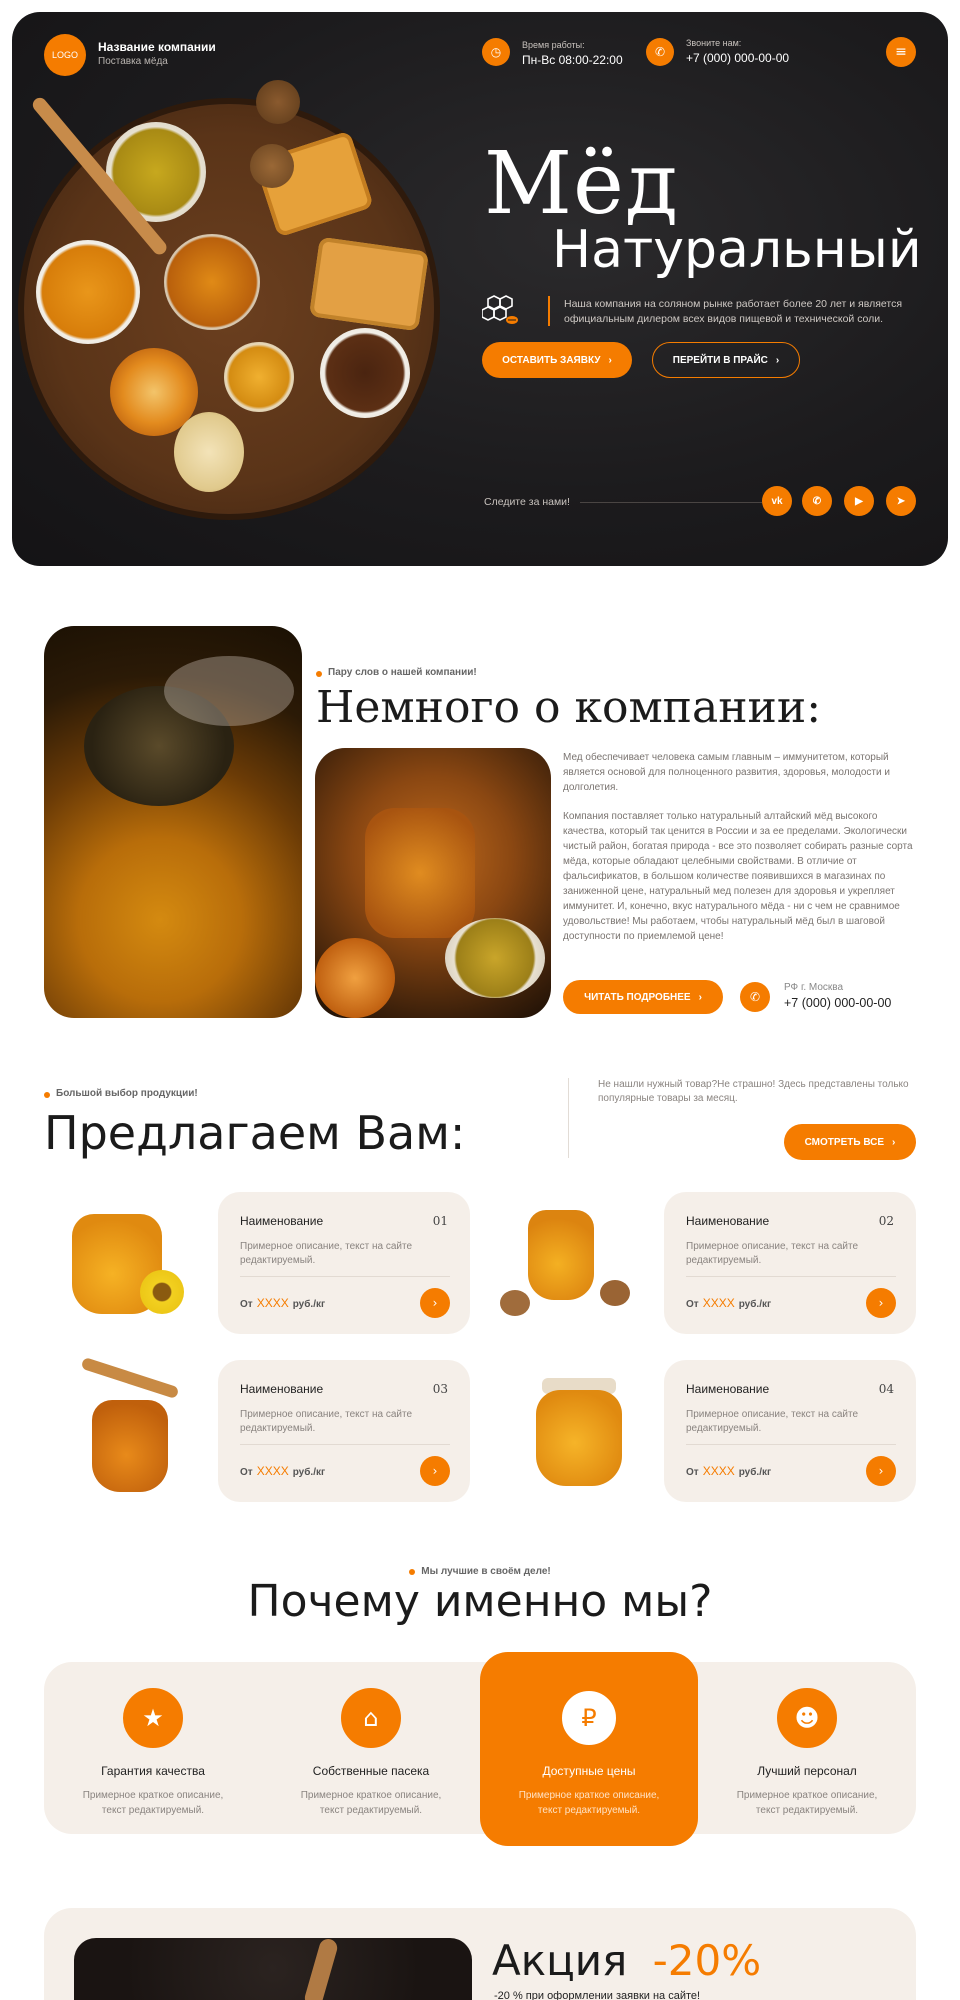 Image resolution: width=960 pixels, height=2000 pixels. What do you see at coordinates (153, 1718) in the screenshot?
I see `quality-icon: ★` at bounding box center [153, 1718].